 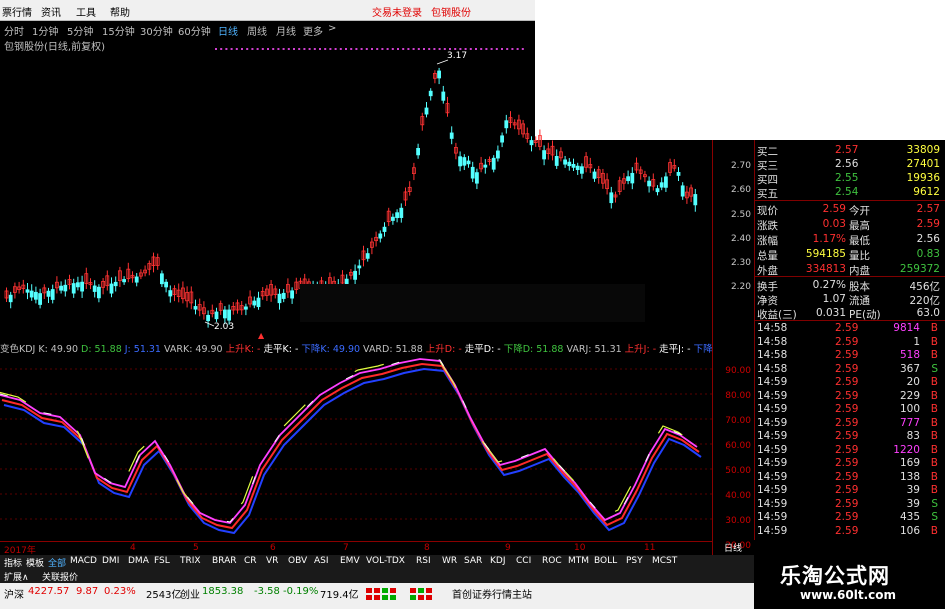 What do you see at coordinates (492, 593) in the screenshot?
I see `server-name: 首创证券行情主站` at bounding box center [492, 593].